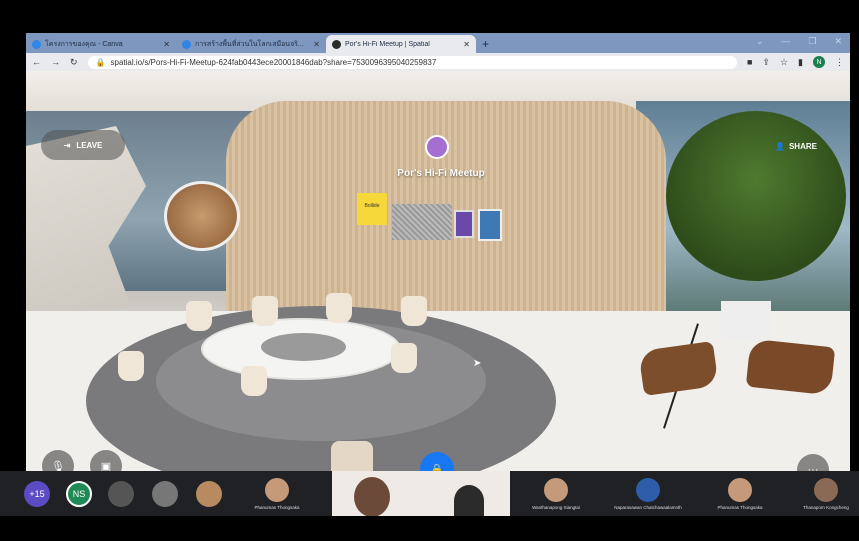 The image size is (859, 541). What do you see at coordinates (74, 62) in the screenshot?
I see `reload-icon: ↻` at bounding box center [74, 62].